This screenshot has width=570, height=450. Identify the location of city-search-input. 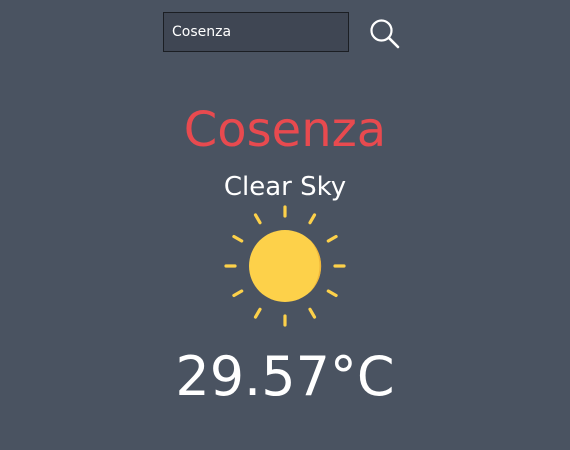
(256, 32).